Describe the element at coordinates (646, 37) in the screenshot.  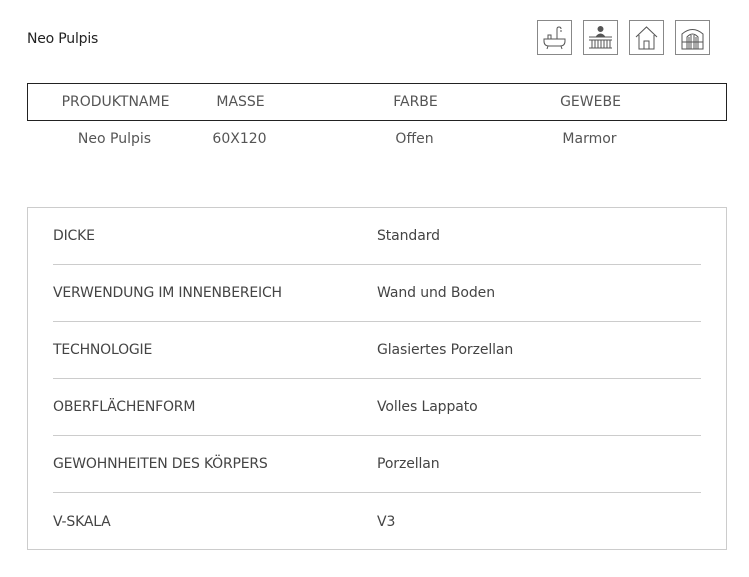
I see `home-icon` at that location.